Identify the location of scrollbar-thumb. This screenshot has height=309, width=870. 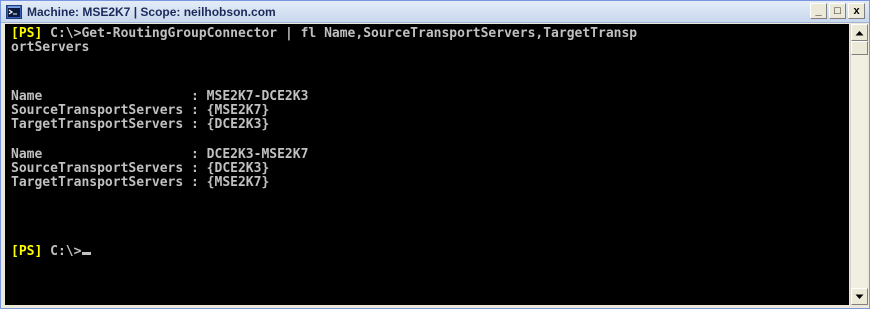
(859, 48).